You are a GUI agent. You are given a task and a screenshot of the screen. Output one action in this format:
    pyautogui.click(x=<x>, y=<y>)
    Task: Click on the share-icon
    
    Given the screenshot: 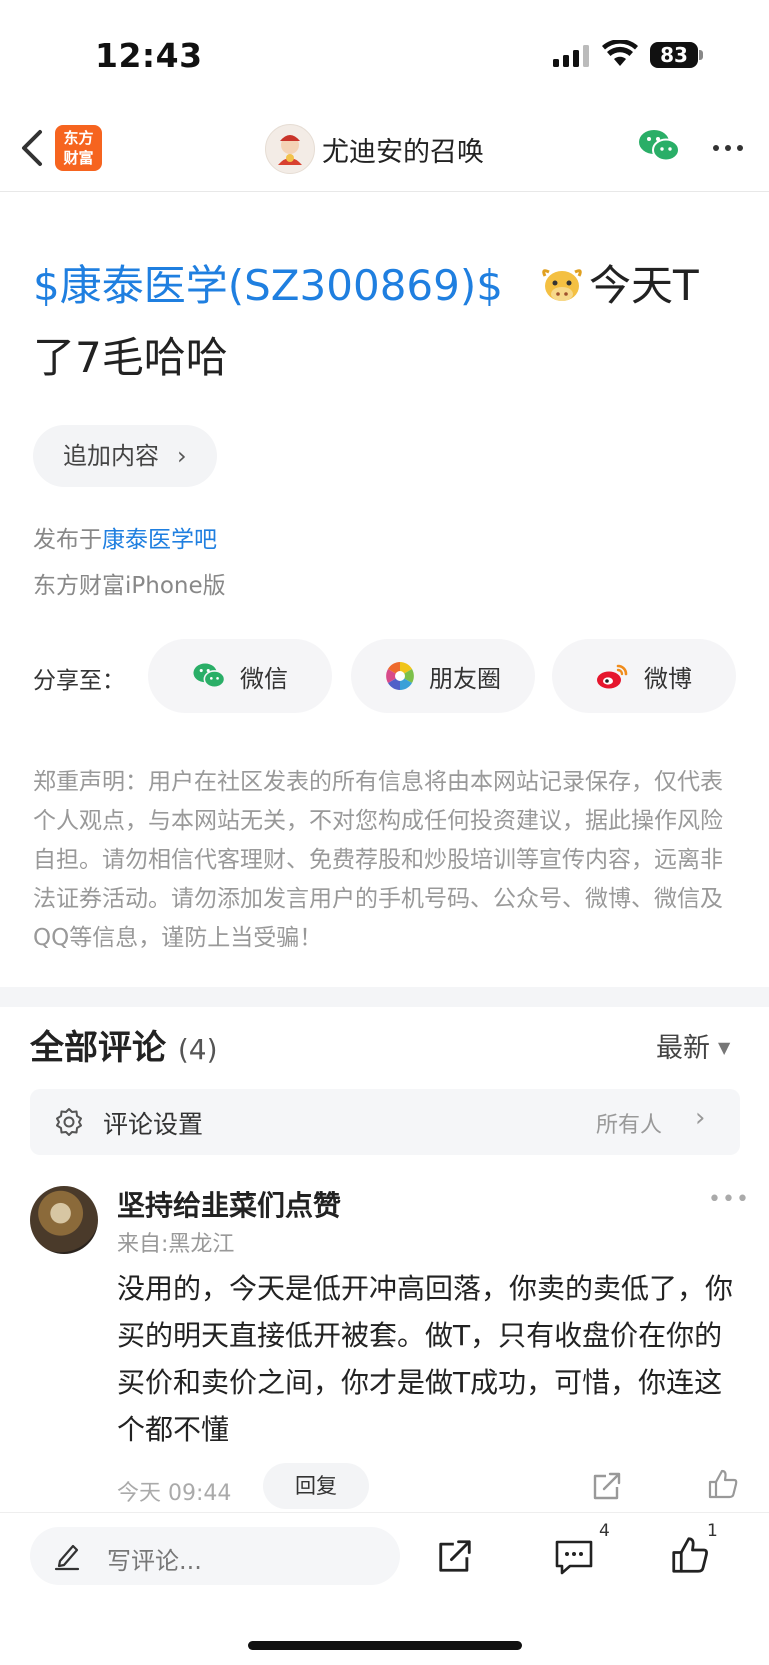 What is the action you would take?
    pyautogui.click(x=455, y=1556)
    